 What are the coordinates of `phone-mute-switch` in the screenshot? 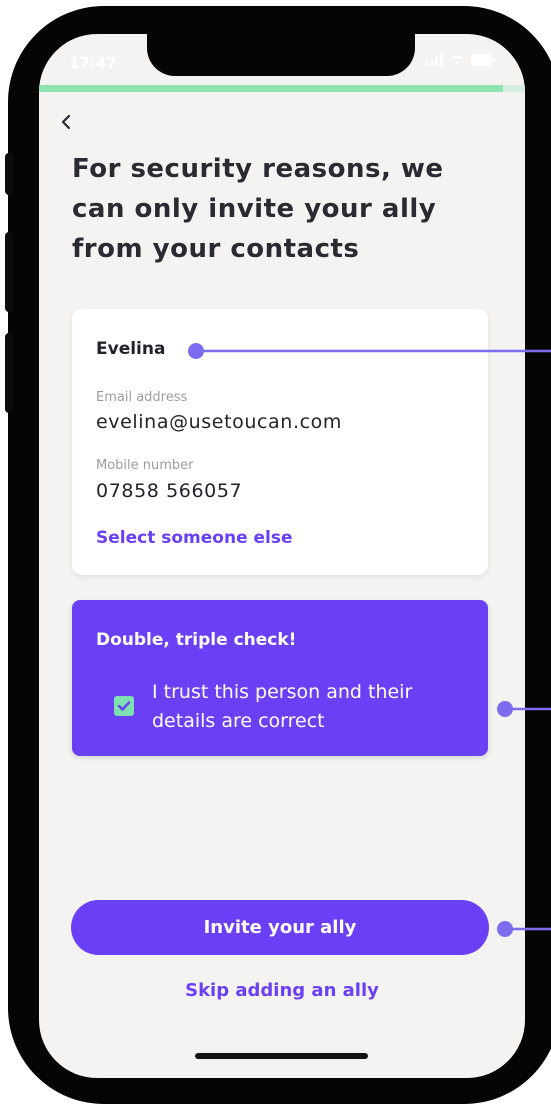 It's located at (9, 174).